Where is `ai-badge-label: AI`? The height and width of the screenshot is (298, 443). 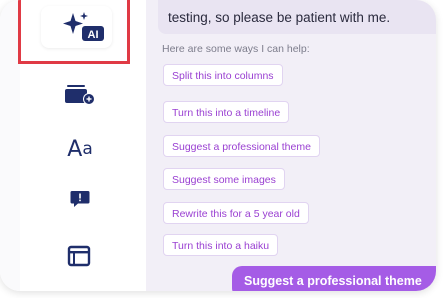
ai-badge-label: AI is located at coordinates (93, 35).